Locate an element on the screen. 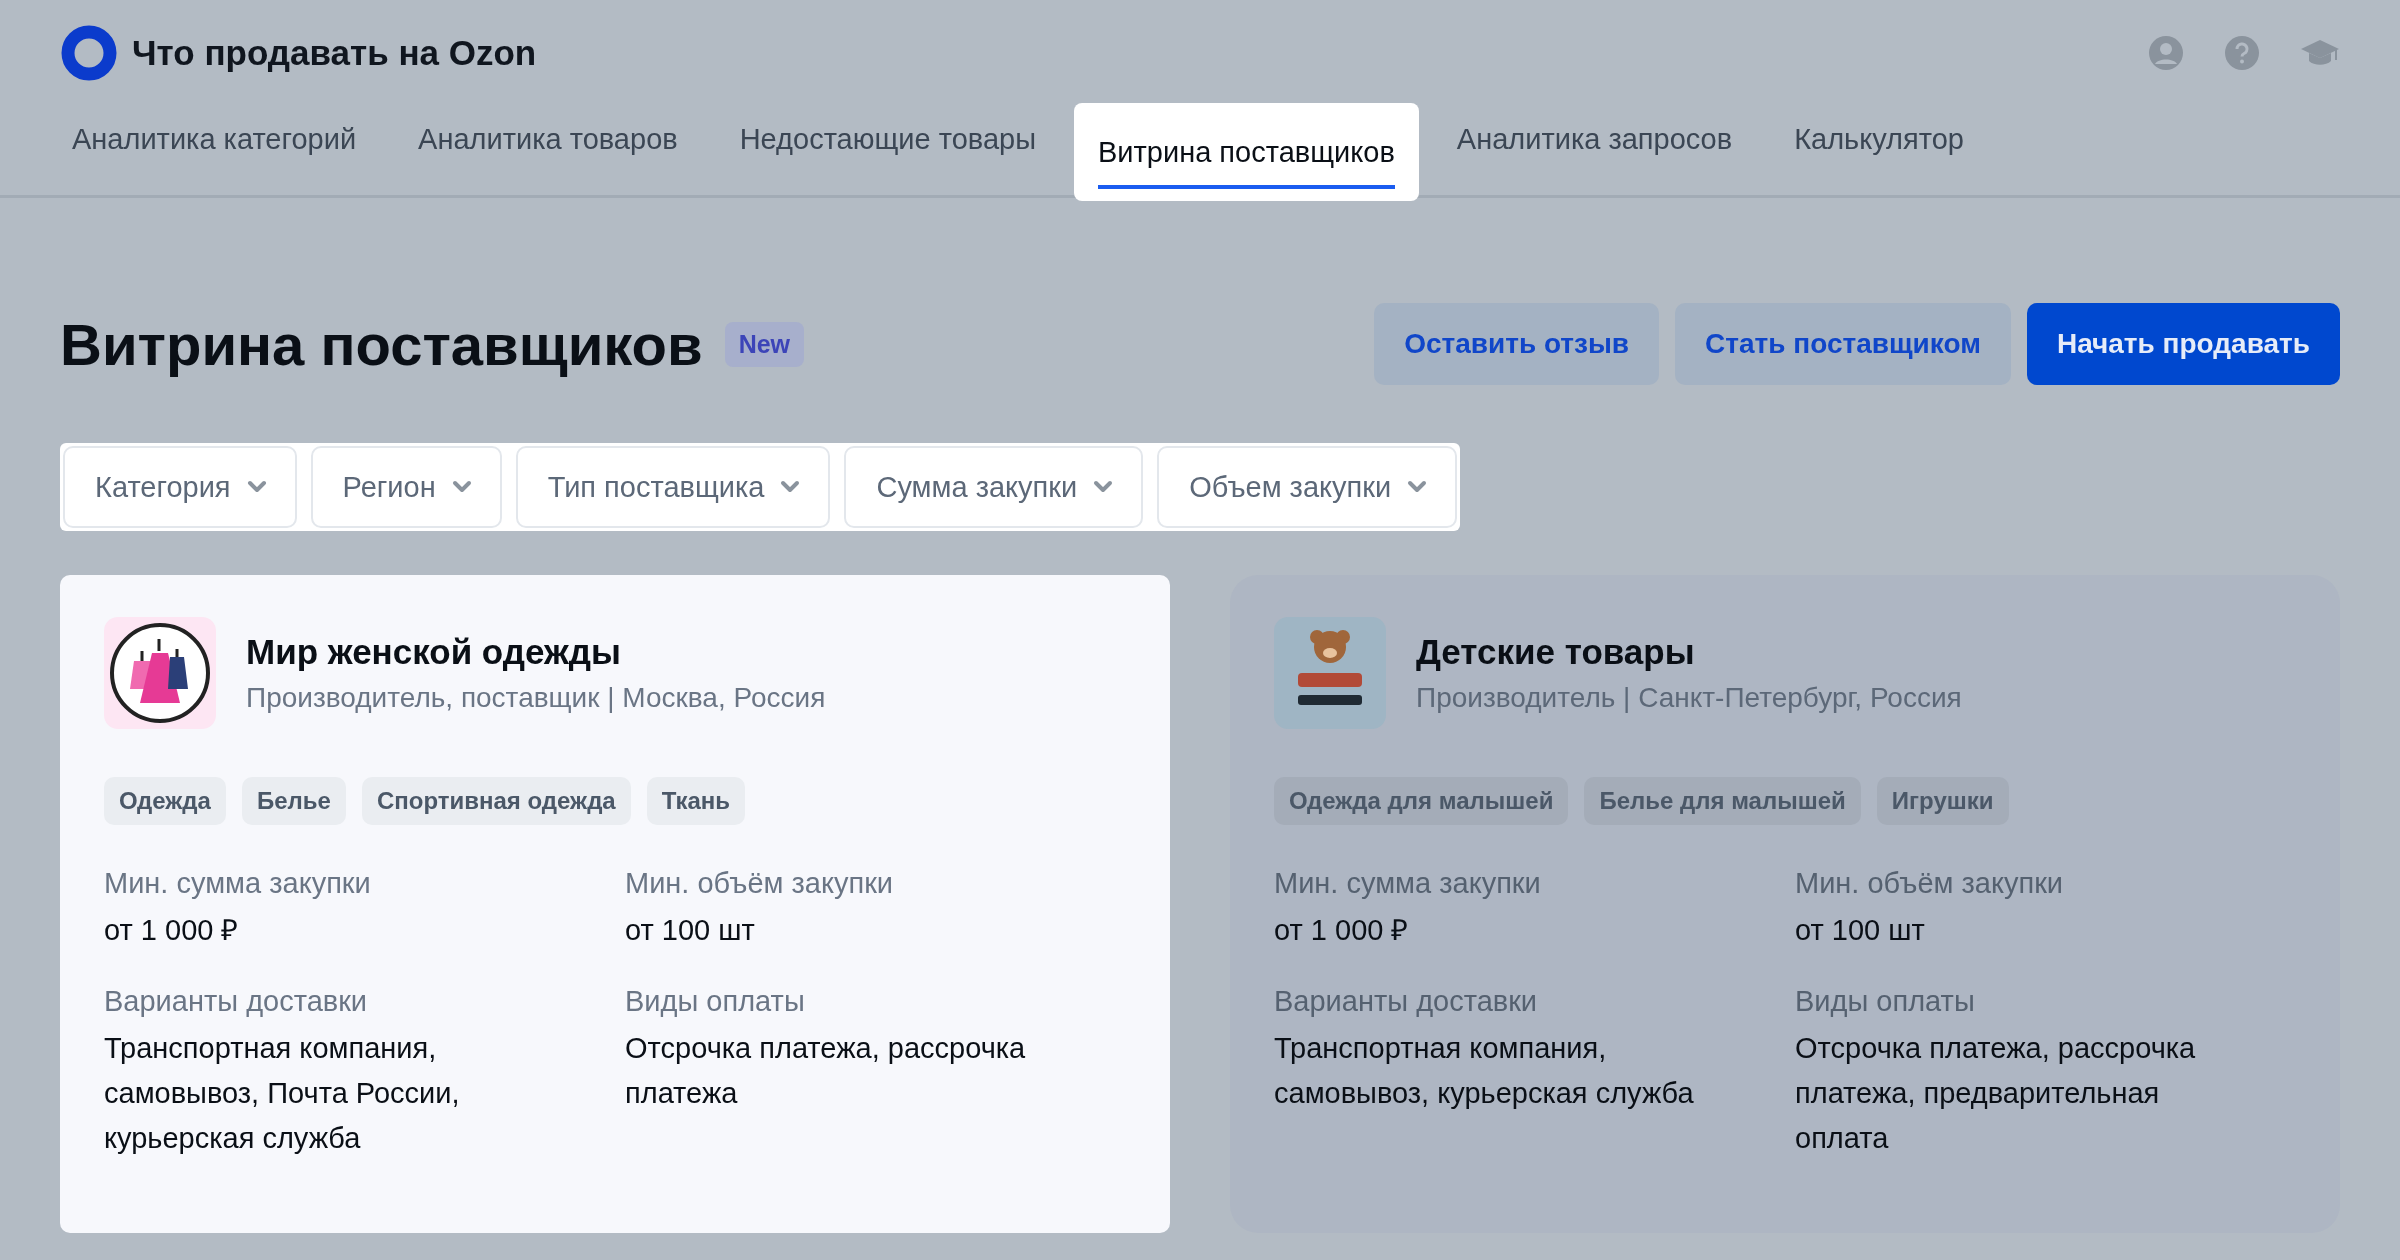  tab: Аналитика запросов is located at coordinates (1594, 150).